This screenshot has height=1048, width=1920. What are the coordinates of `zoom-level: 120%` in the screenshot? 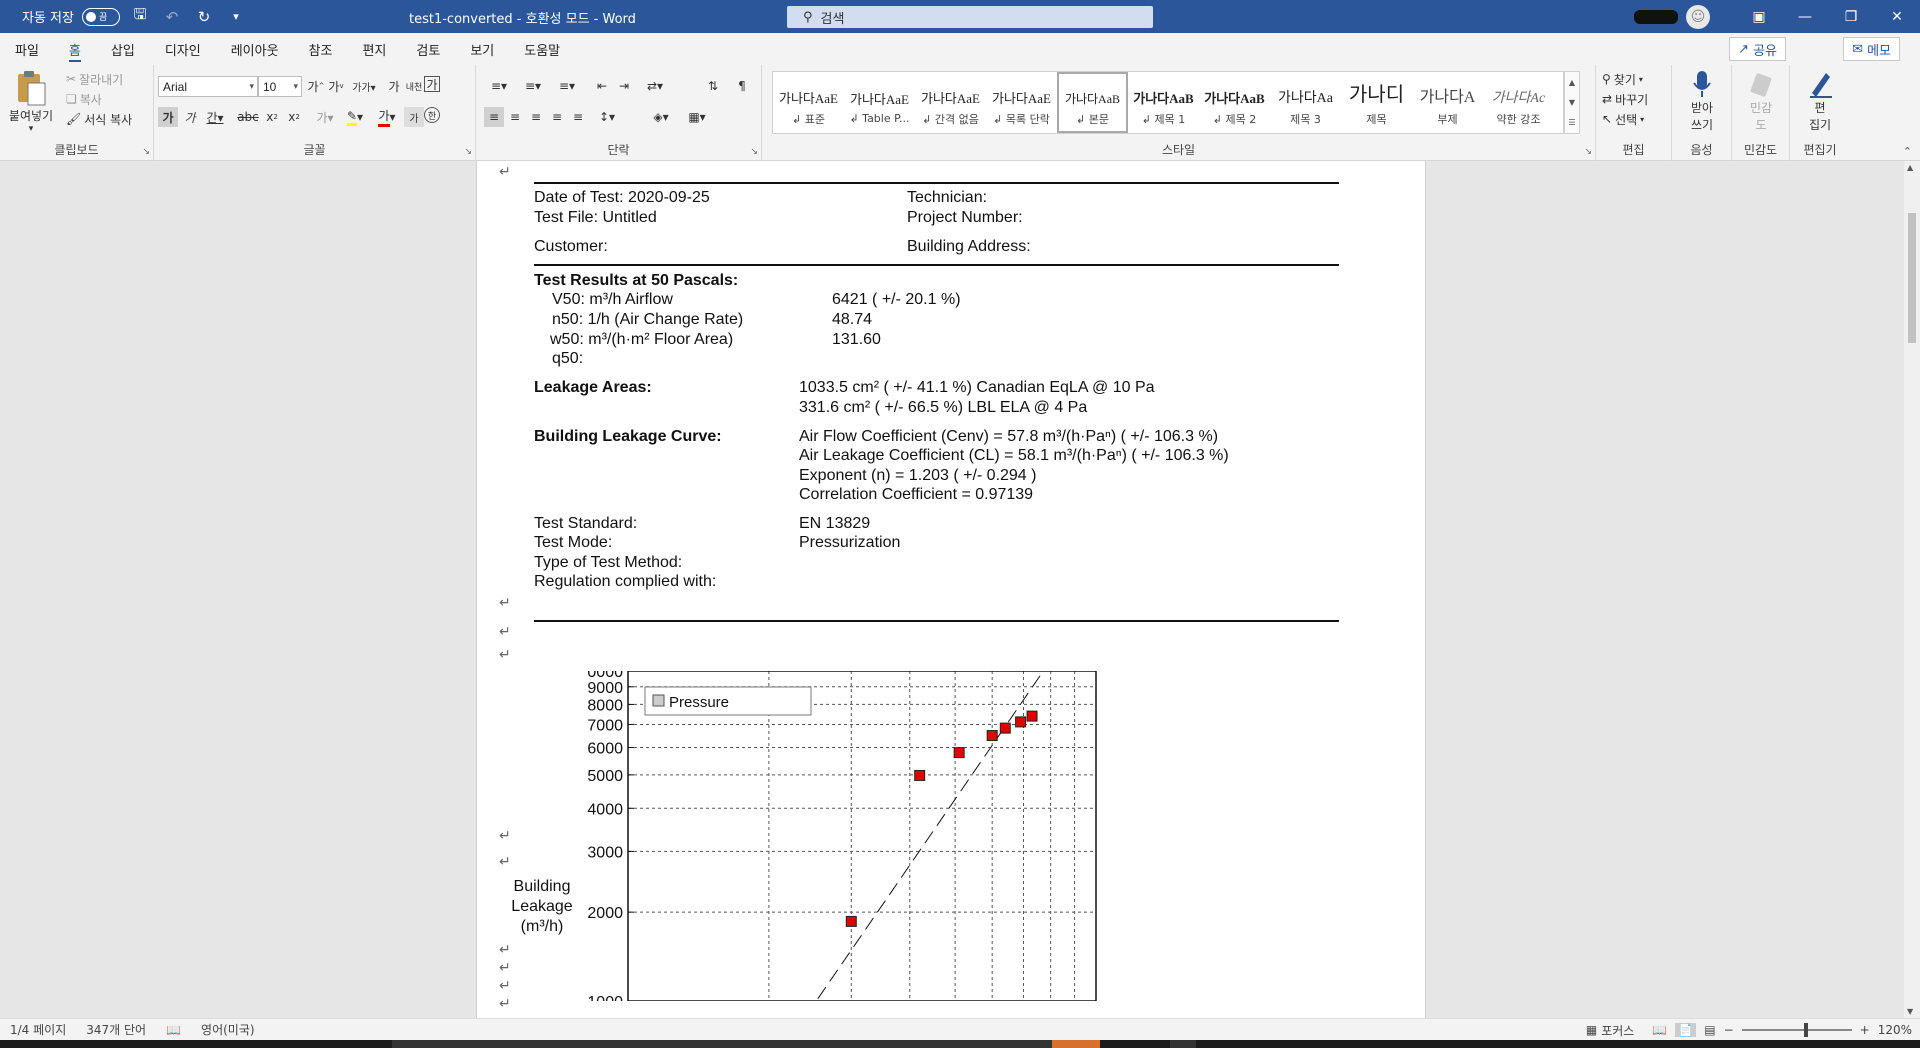 It's located at (1895, 1030).